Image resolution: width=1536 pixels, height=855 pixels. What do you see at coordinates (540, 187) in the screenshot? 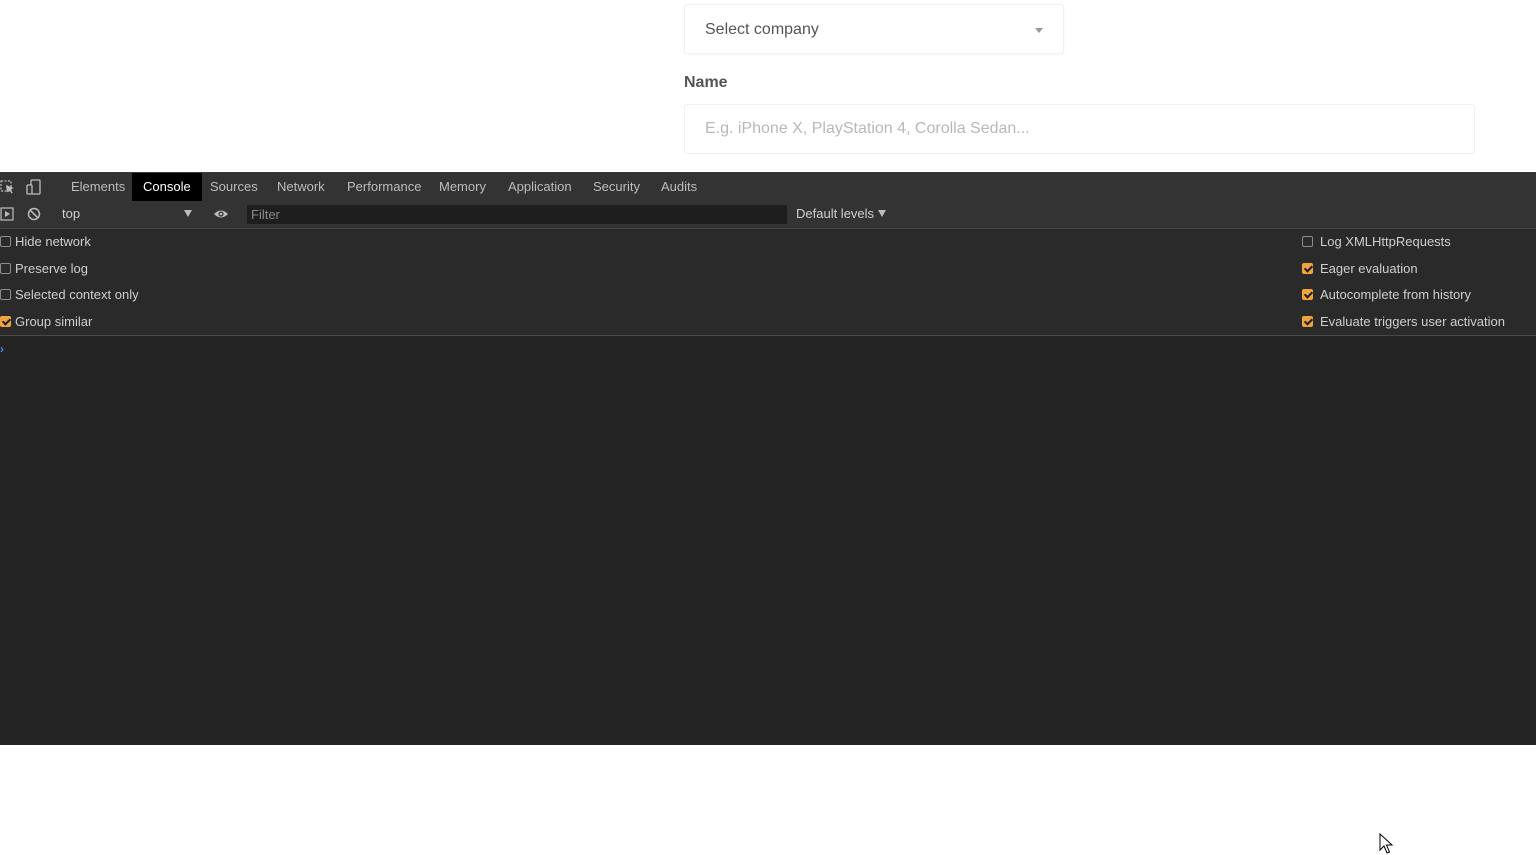
I see `tab-application: Application` at bounding box center [540, 187].